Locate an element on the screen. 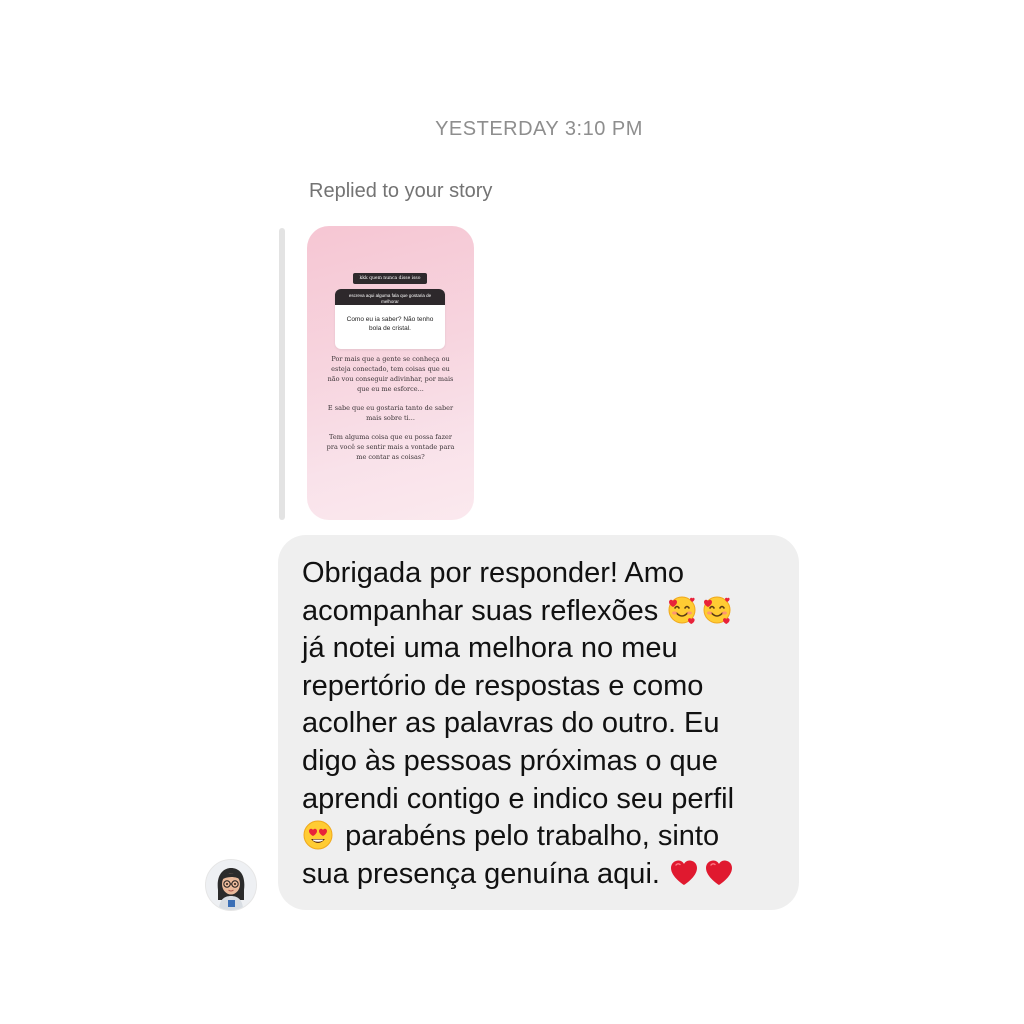 This screenshot has width=1024, height=1024. message-line-with-emoji: acompanhar suas reflexões is located at coordinates (539, 612).